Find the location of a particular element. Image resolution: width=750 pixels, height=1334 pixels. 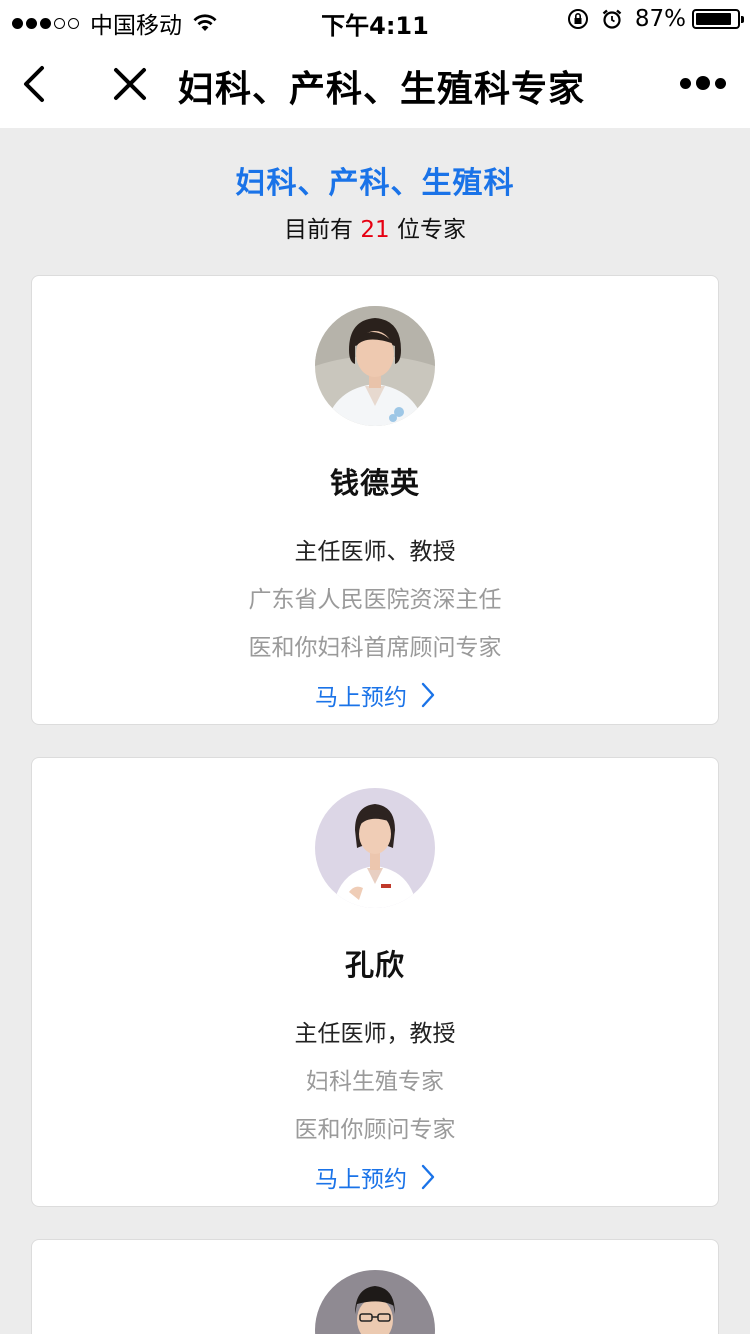

doctor-info-line: 广东省人民医院资深主任 is located at coordinates (375, 600).